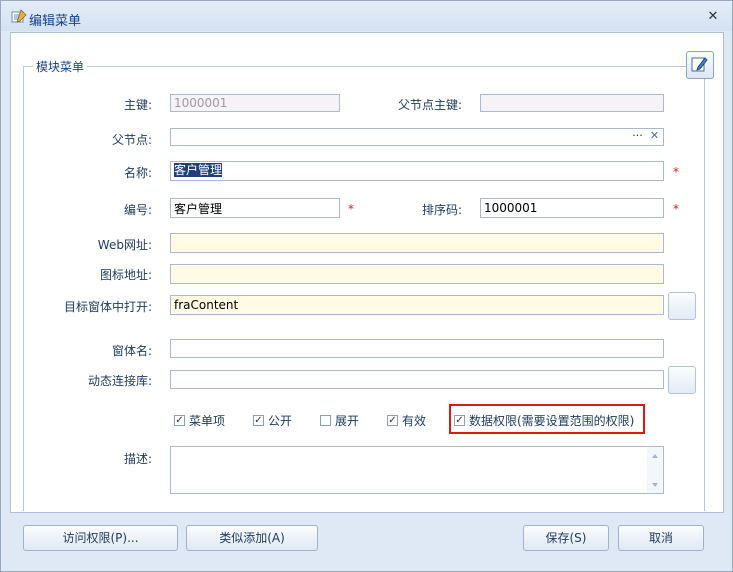  I want to click on code-required-mark: *, so click(351, 209).